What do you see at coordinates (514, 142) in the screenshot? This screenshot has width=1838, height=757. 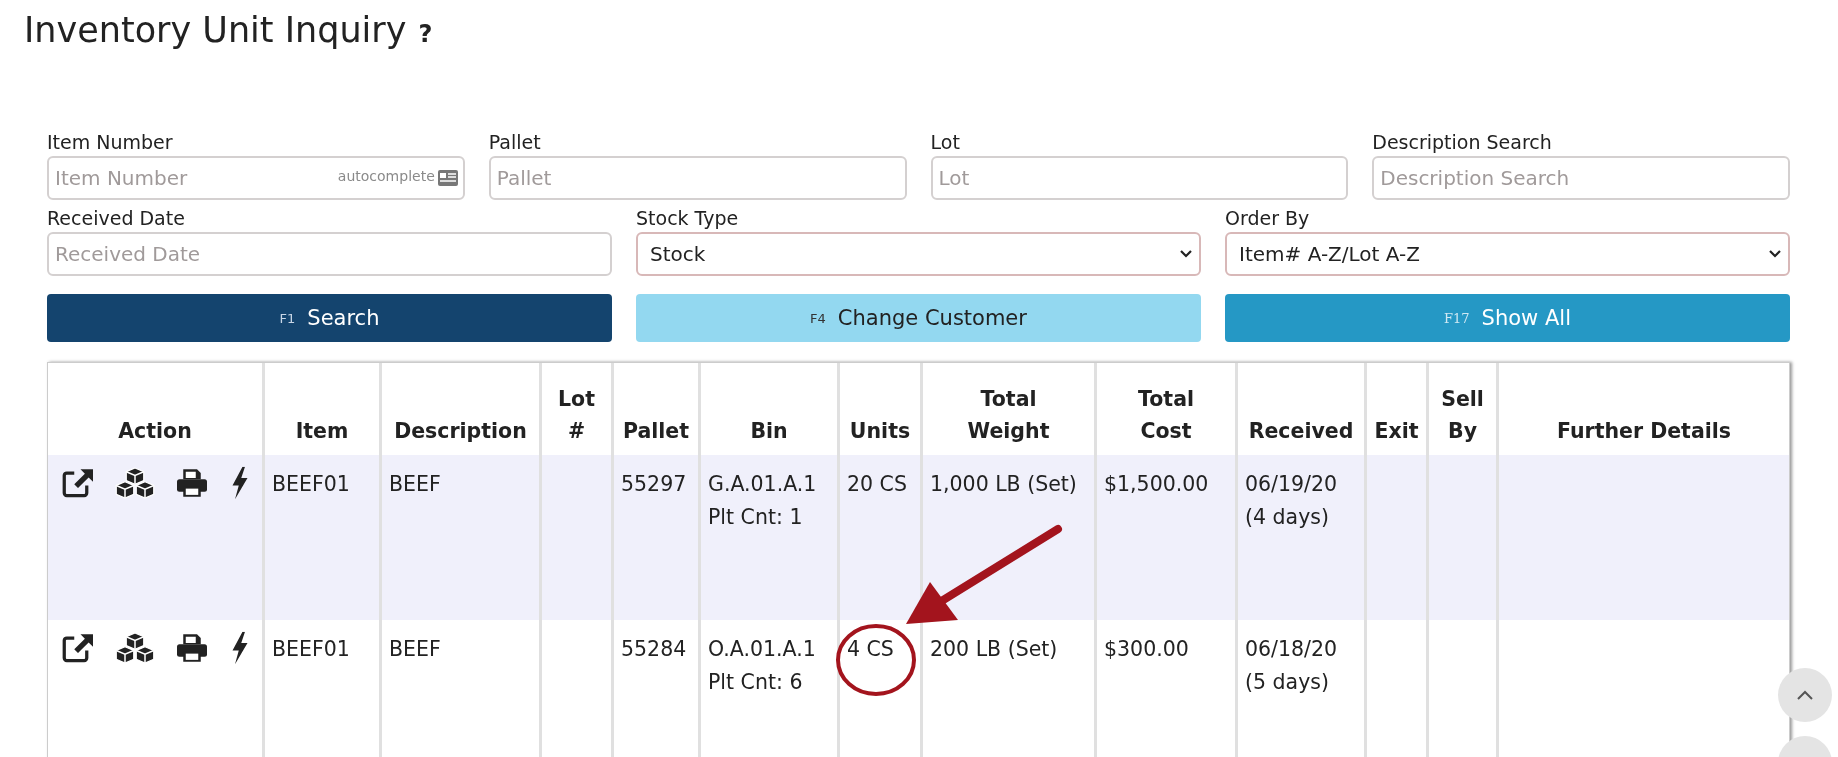 I see `field-label: Pallet` at bounding box center [514, 142].